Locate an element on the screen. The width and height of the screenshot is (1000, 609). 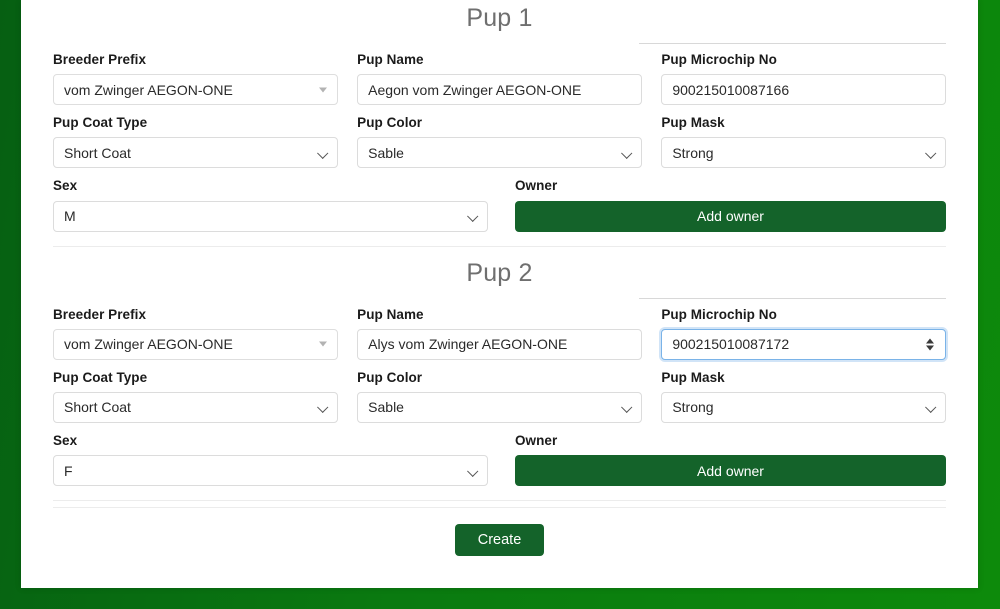
pup-2-mask-select: Strong is located at coordinates (803, 407).